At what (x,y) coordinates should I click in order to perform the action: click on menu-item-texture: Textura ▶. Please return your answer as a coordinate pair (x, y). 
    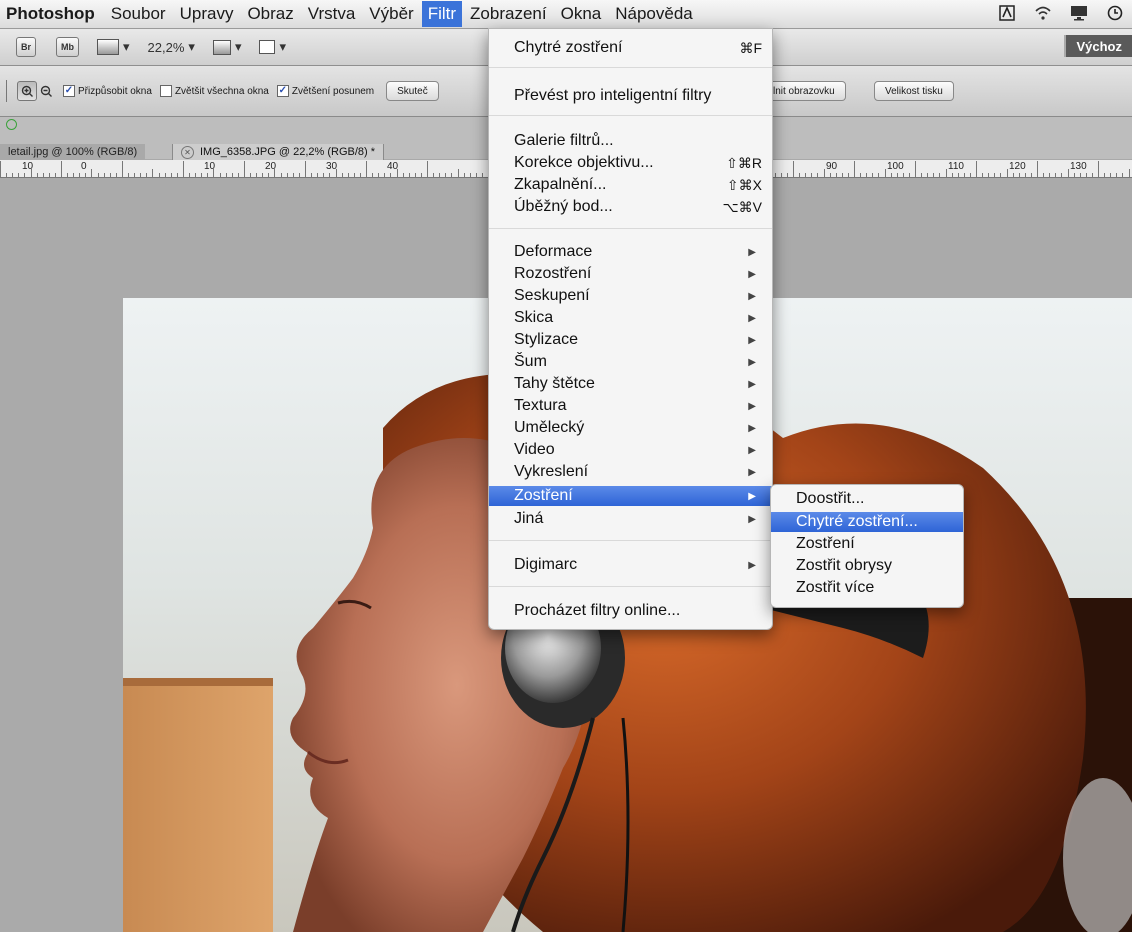
    Looking at the image, I should click on (630, 406).